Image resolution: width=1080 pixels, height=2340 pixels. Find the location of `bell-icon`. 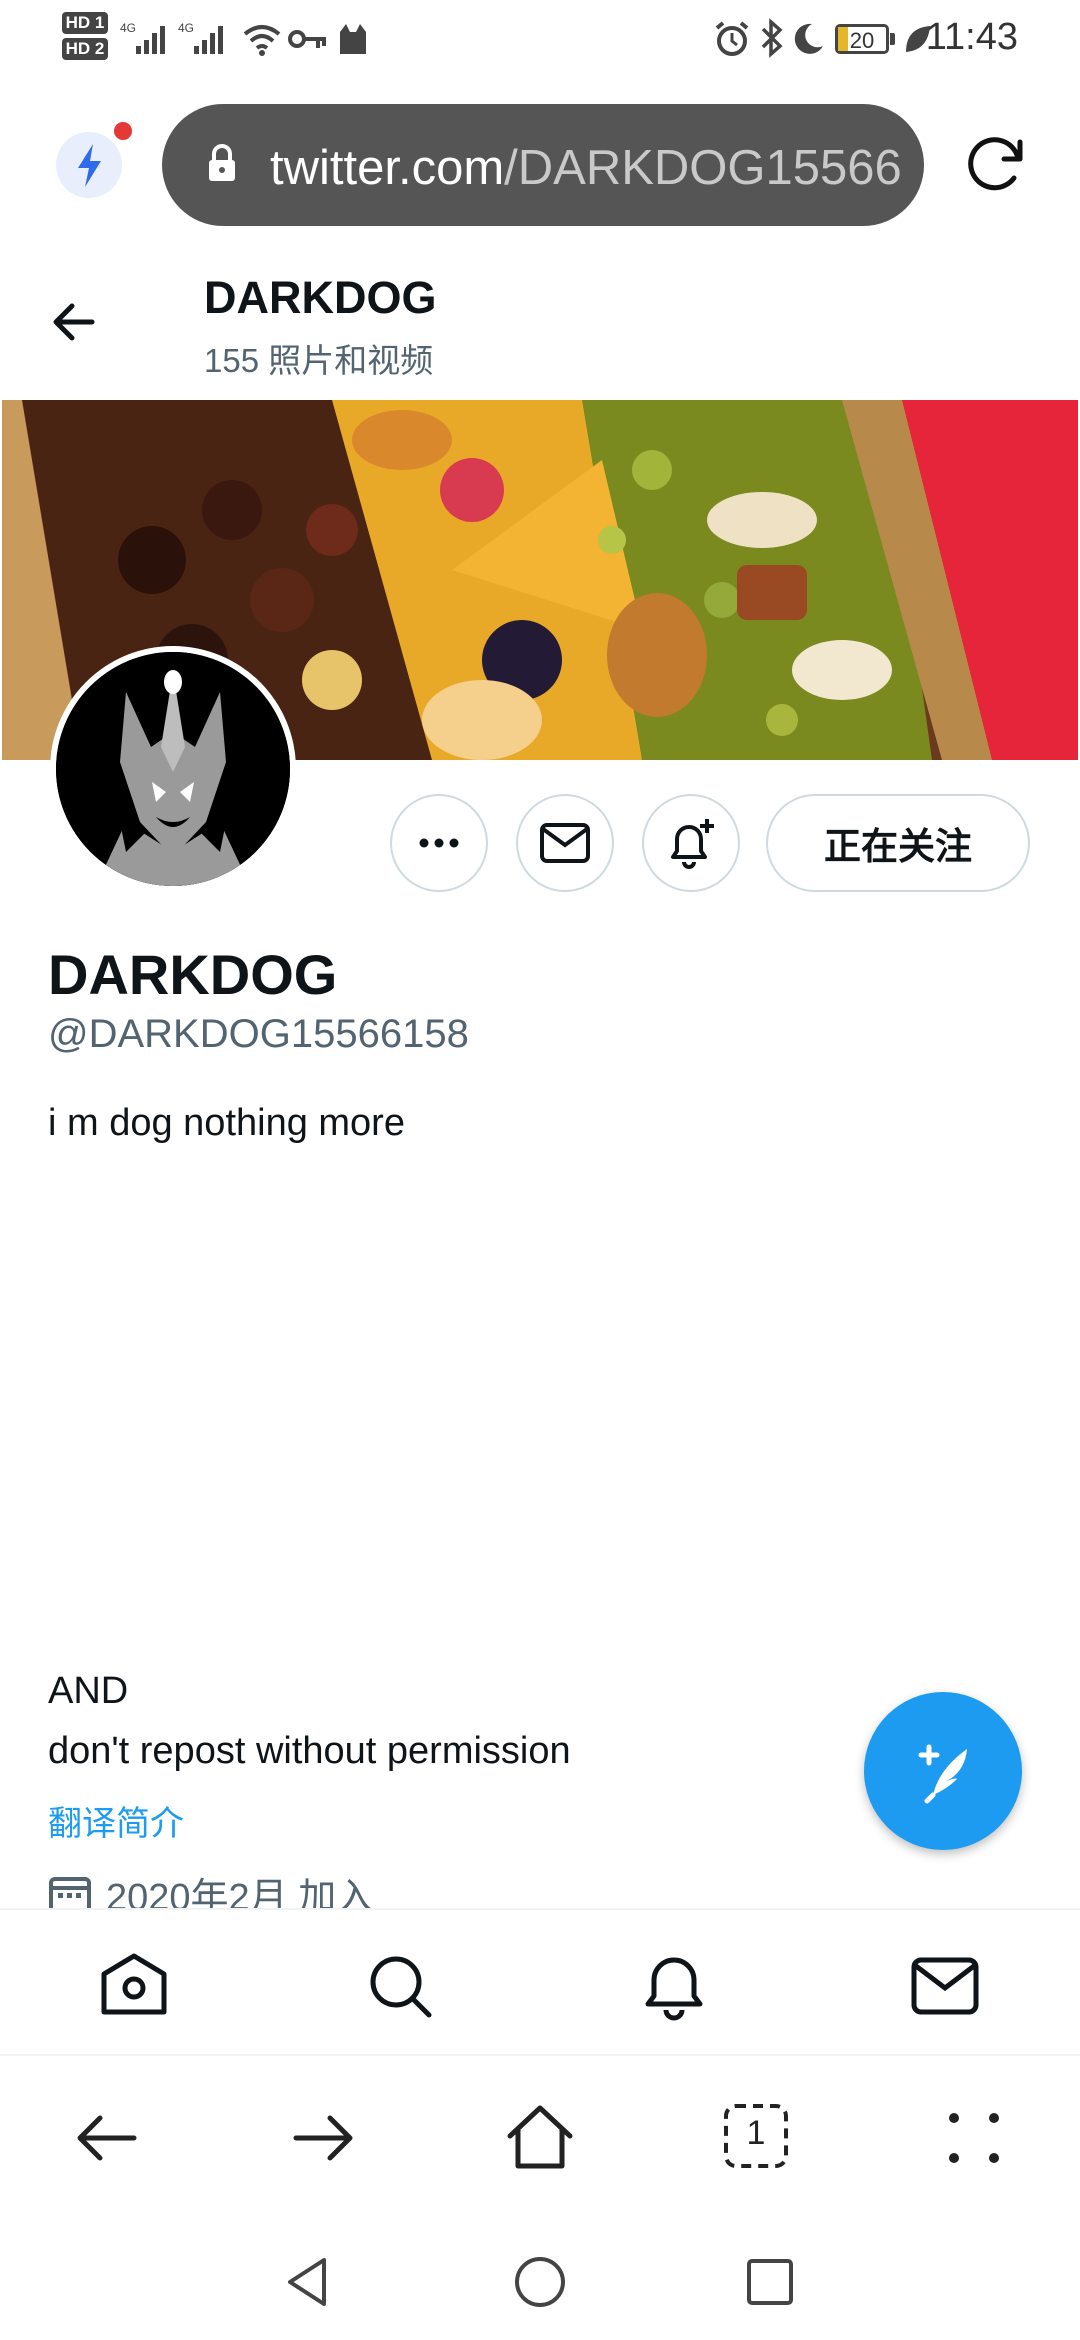

bell-icon is located at coordinates (674, 1989).